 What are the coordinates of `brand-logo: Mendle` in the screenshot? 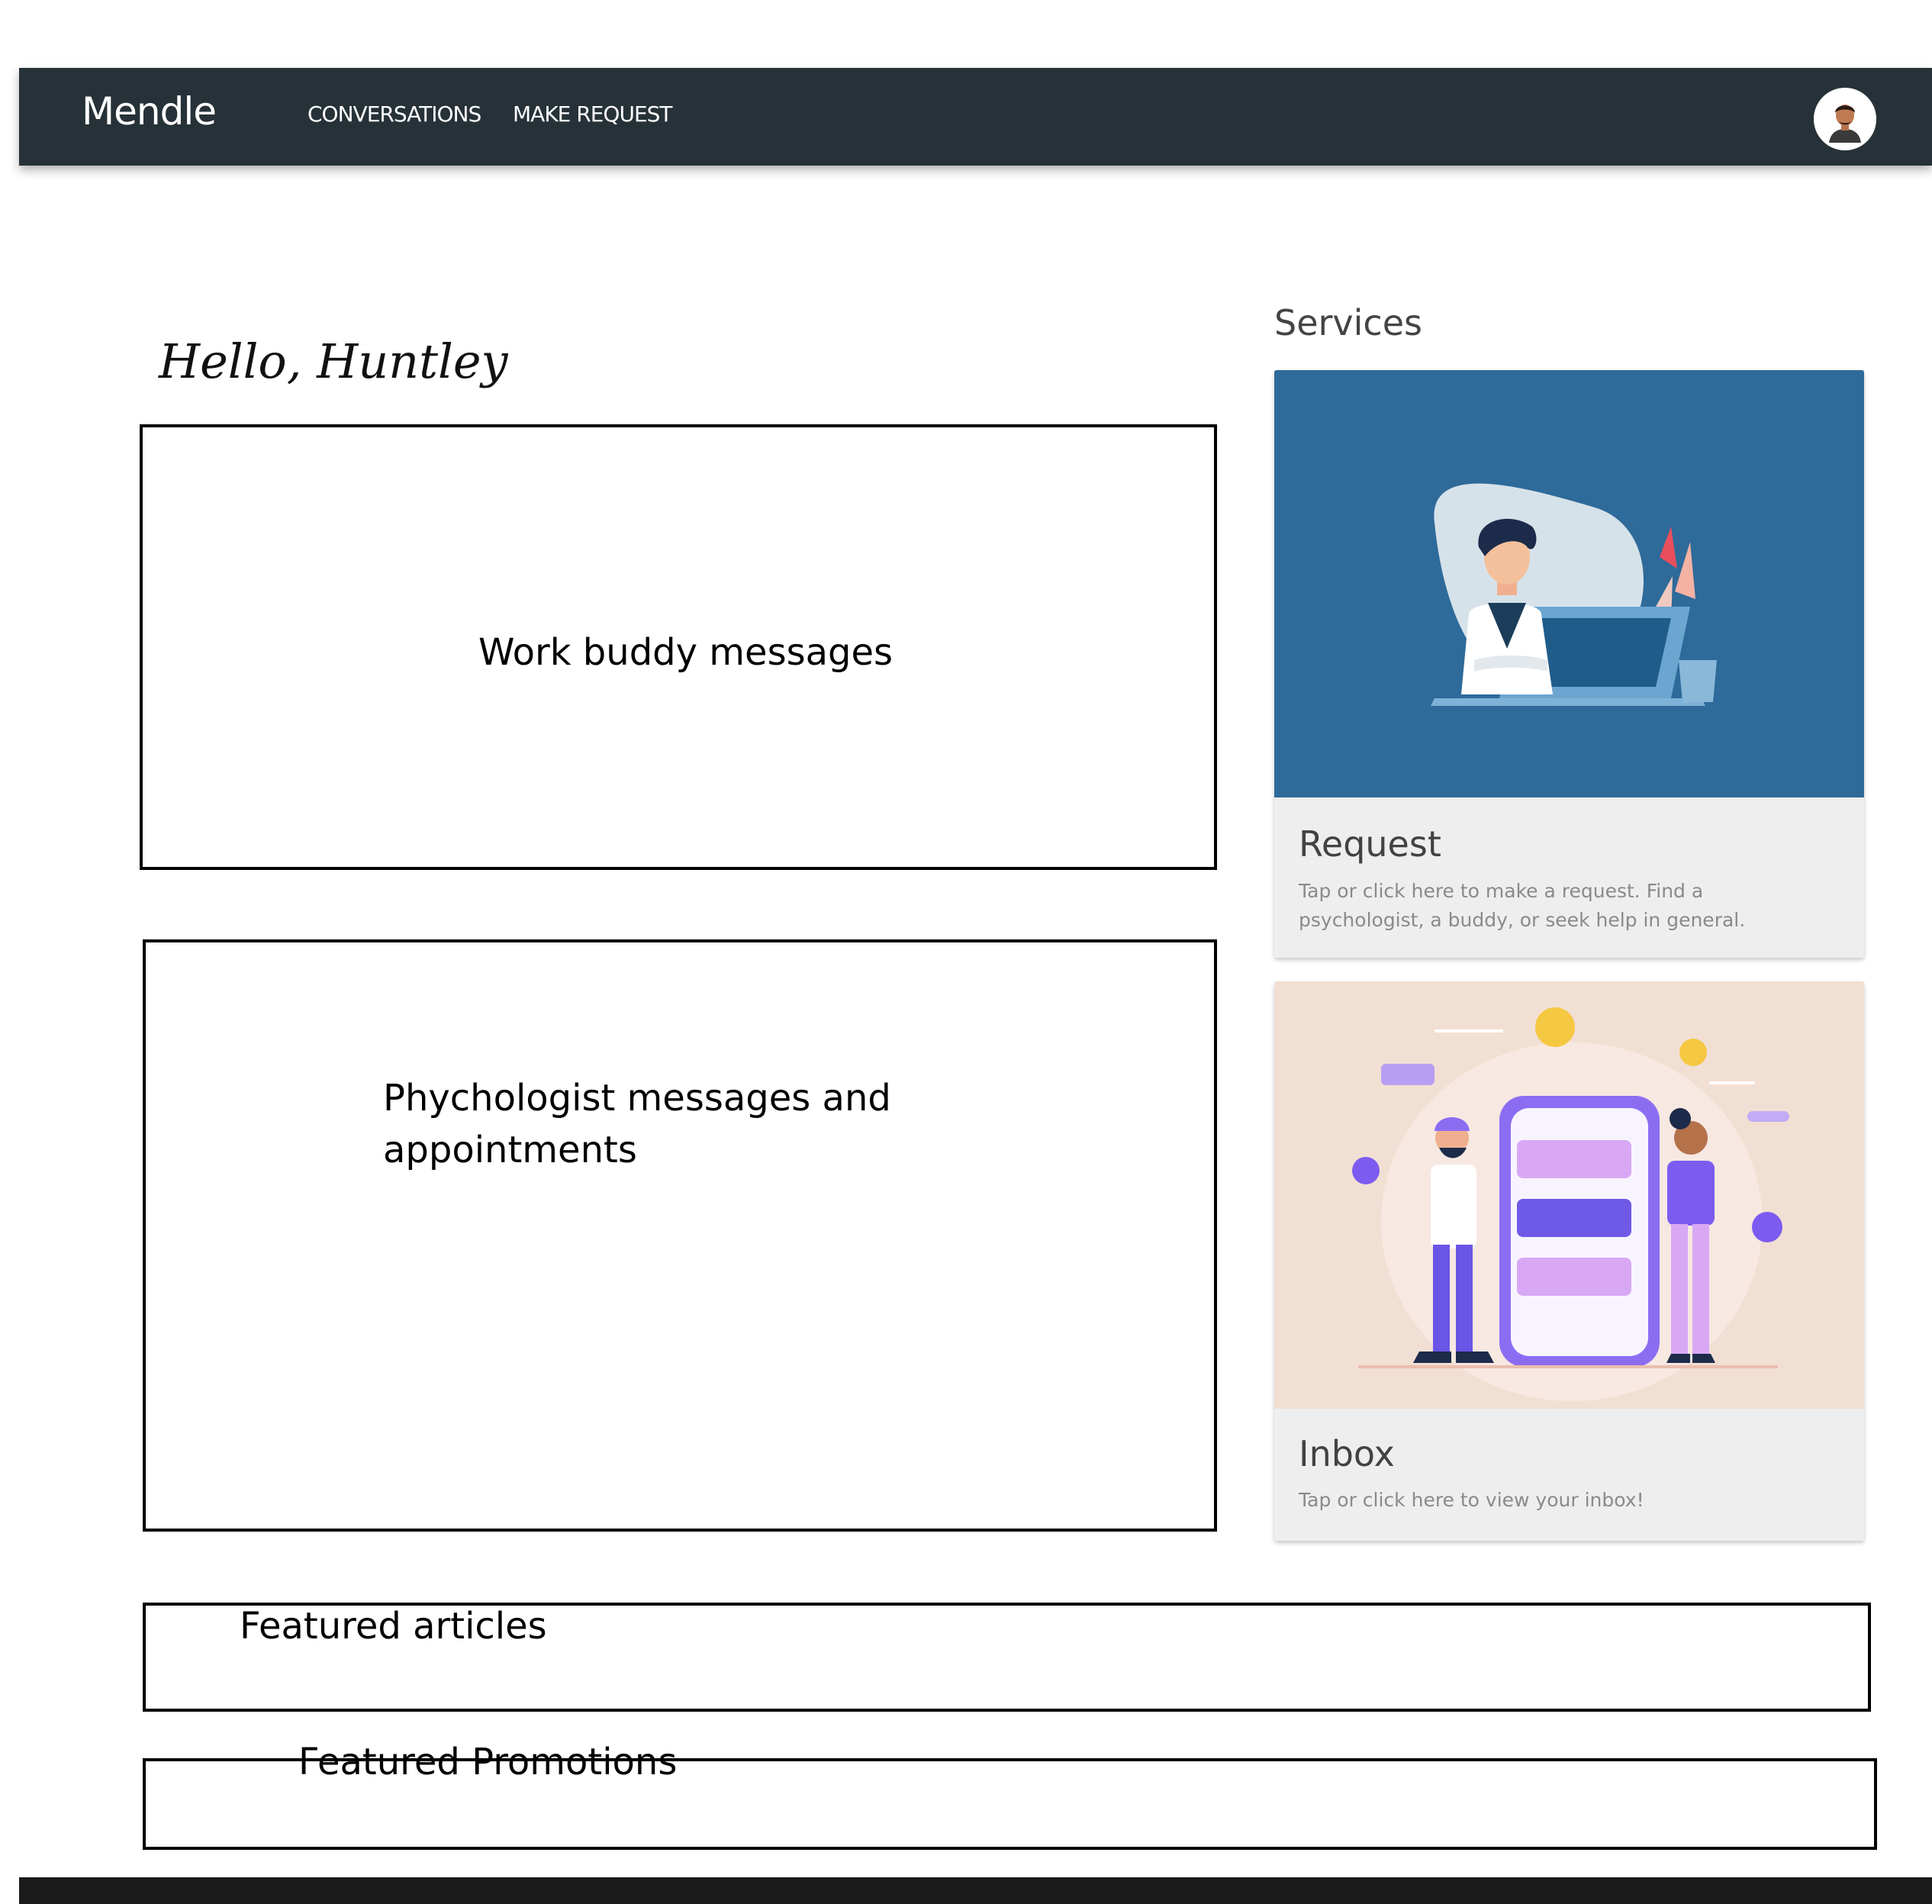 It's located at (149, 111).